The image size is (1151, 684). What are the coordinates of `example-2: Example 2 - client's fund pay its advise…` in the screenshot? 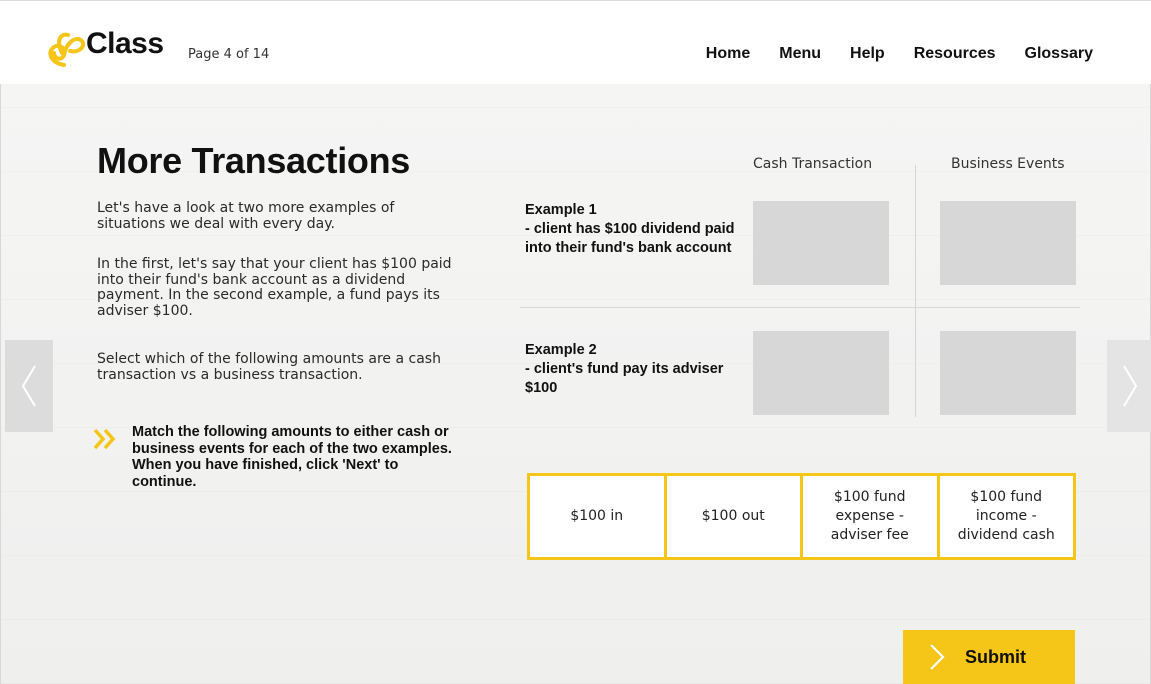 It's located at (635, 369).